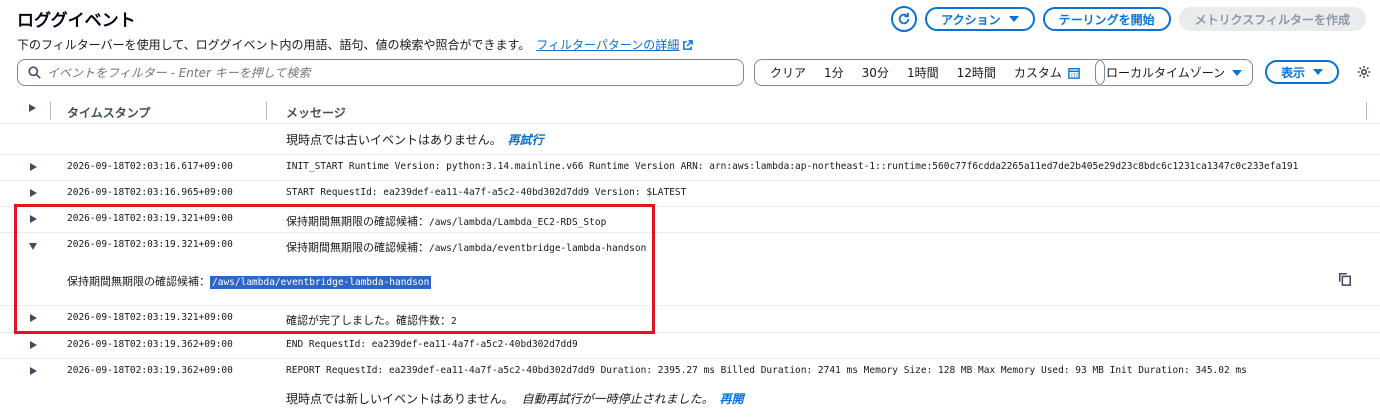 This screenshot has width=1380, height=418. I want to click on create-metric-filter-label: メトリクスフィルターを作成, so click(1272, 19).